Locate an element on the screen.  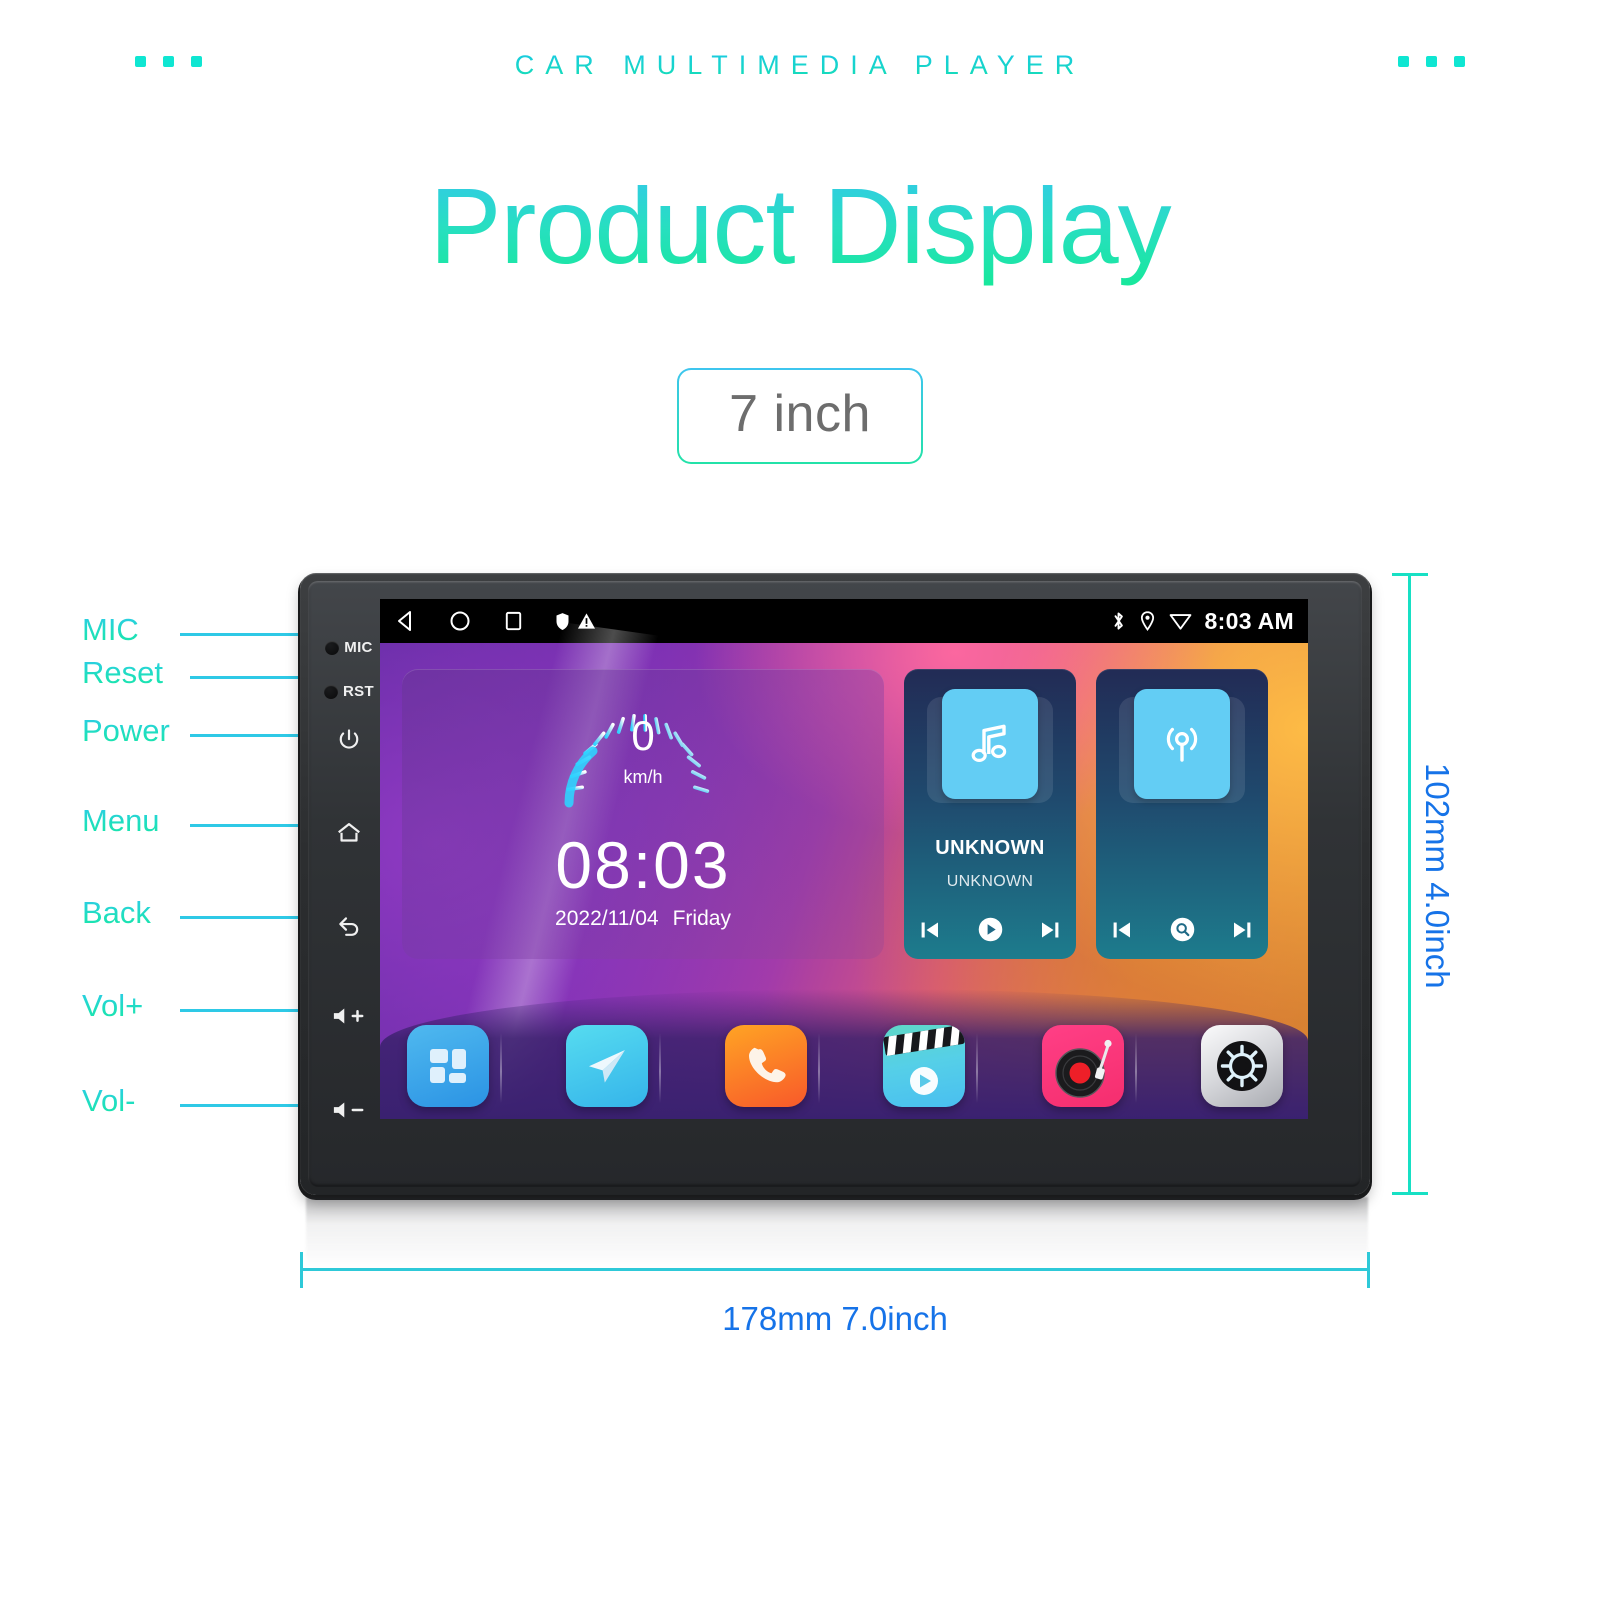
home-icon is located at coordinates (349, 832).